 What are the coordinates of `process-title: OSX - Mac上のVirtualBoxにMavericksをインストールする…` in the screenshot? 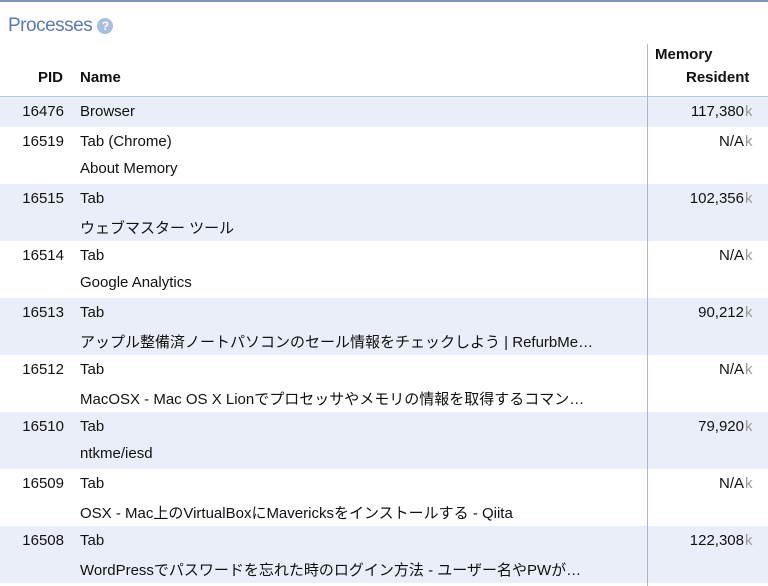 It's located at (296, 513).